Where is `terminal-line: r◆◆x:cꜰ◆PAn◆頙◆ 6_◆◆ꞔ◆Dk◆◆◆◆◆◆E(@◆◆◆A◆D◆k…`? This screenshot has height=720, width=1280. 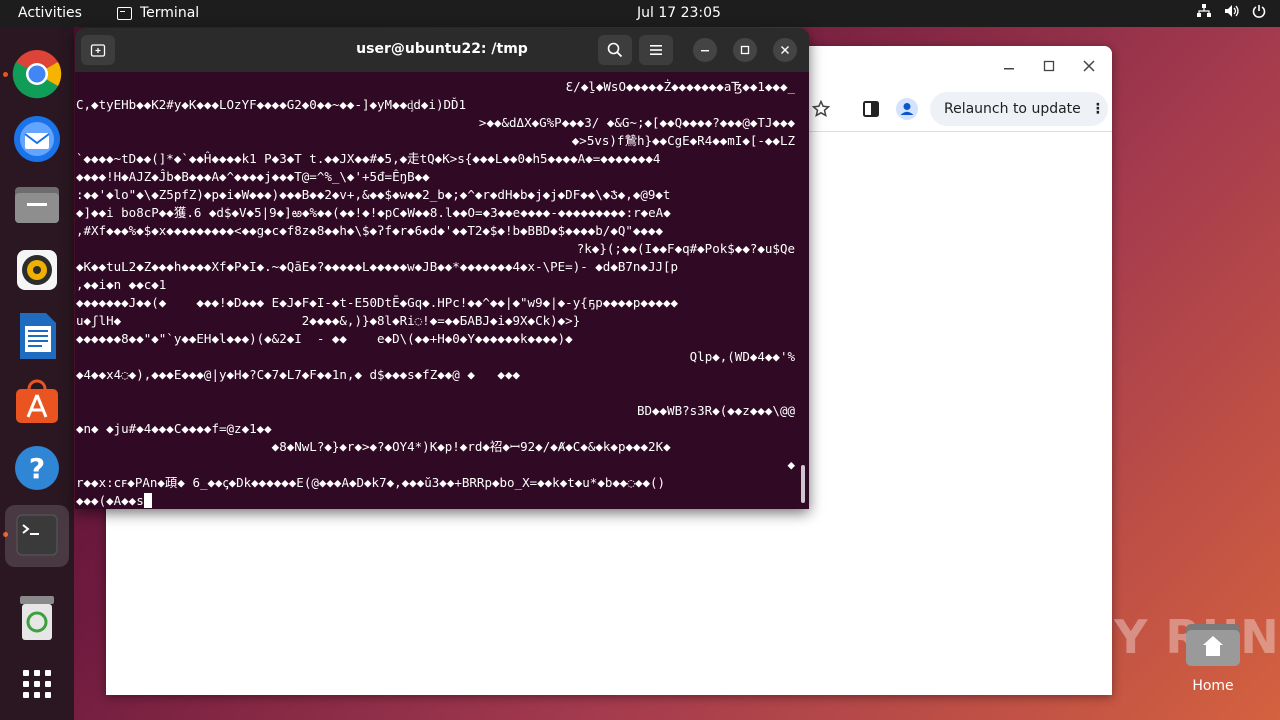
terminal-line: r◆◆x:cꜰ◆PAn◆頙◆ 6_◆◆ꞔ◆Dk◆◆◆◆◆◆E(@◆◆◆A◆D◆k… is located at coordinates (435, 483).